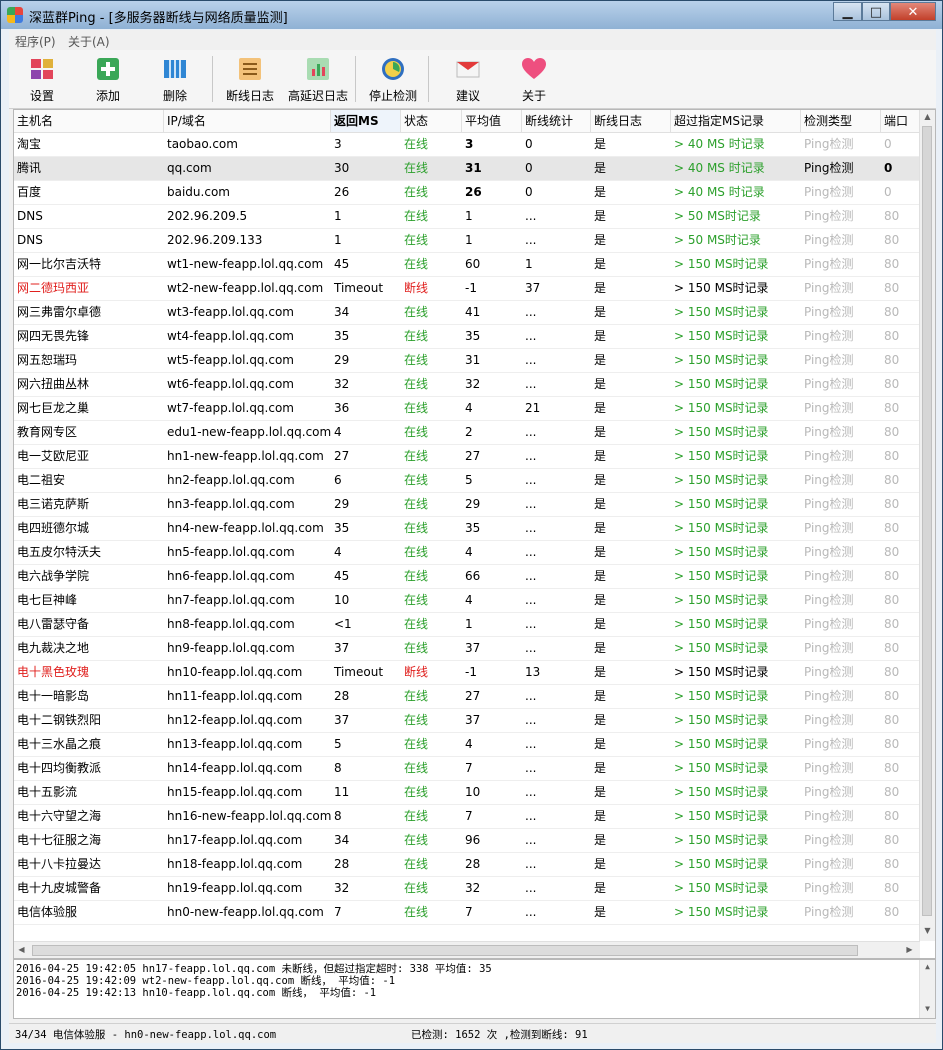 The height and width of the screenshot is (1050, 943). What do you see at coordinates (927, 116) in the screenshot?
I see `scroll-up-arrow-icon: ▲` at bounding box center [927, 116].